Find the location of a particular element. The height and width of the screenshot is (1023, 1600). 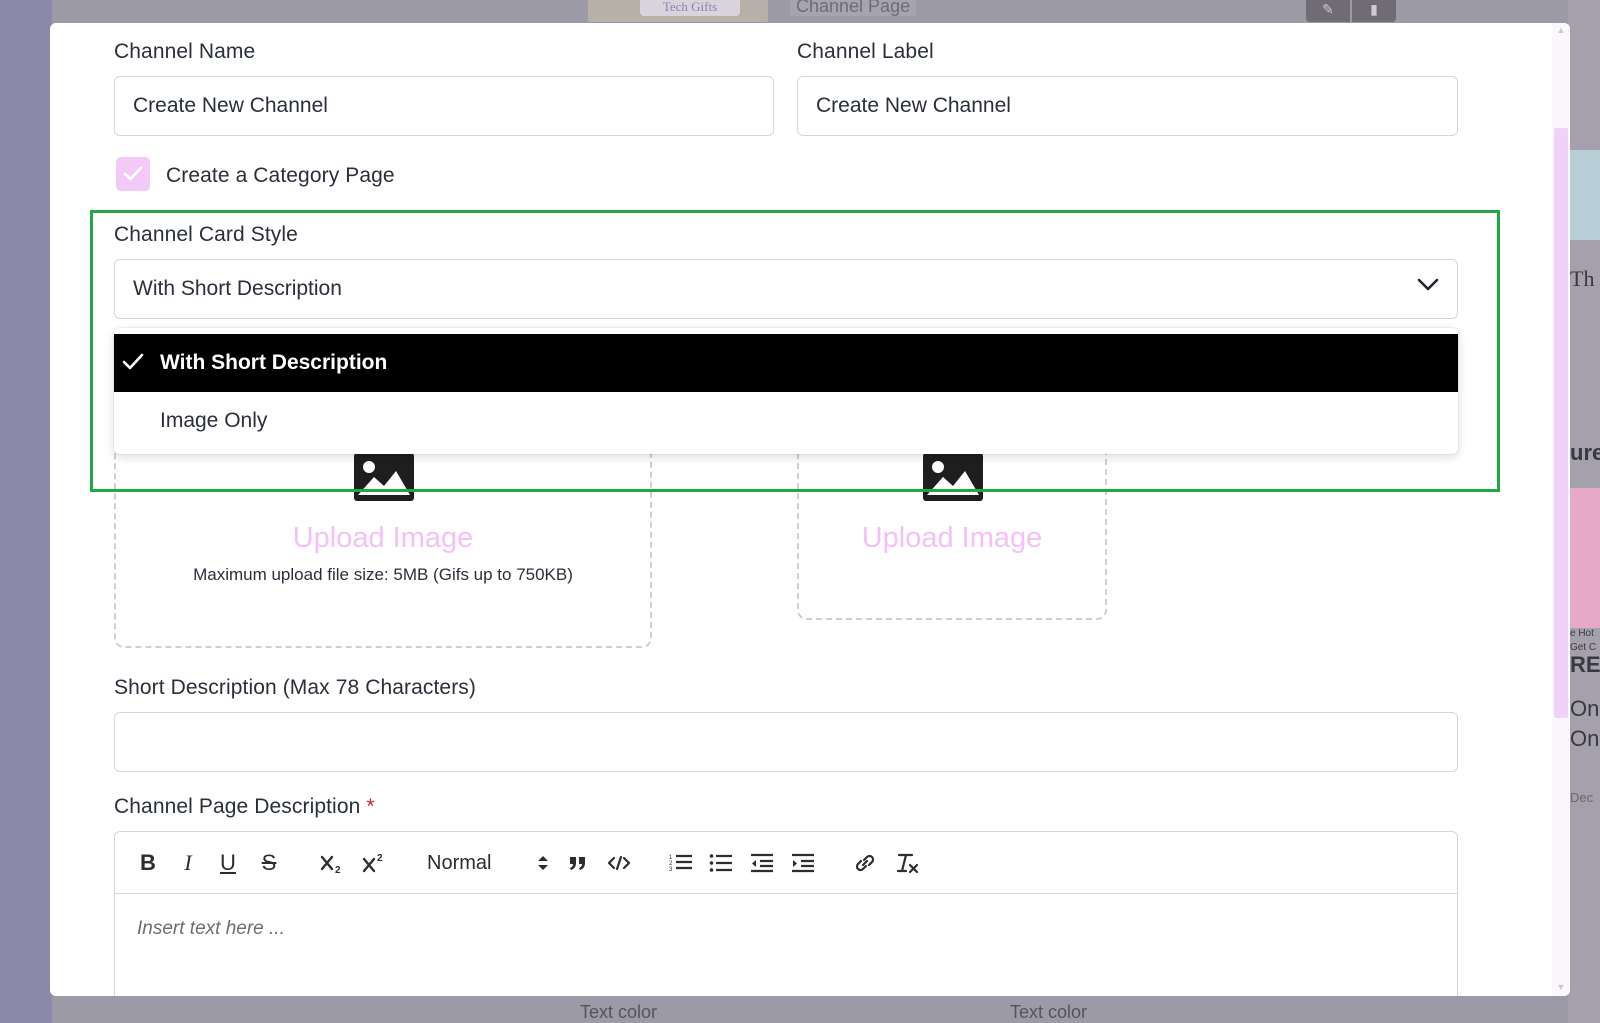

channel-name-input: Create New Channel is located at coordinates (444, 106).